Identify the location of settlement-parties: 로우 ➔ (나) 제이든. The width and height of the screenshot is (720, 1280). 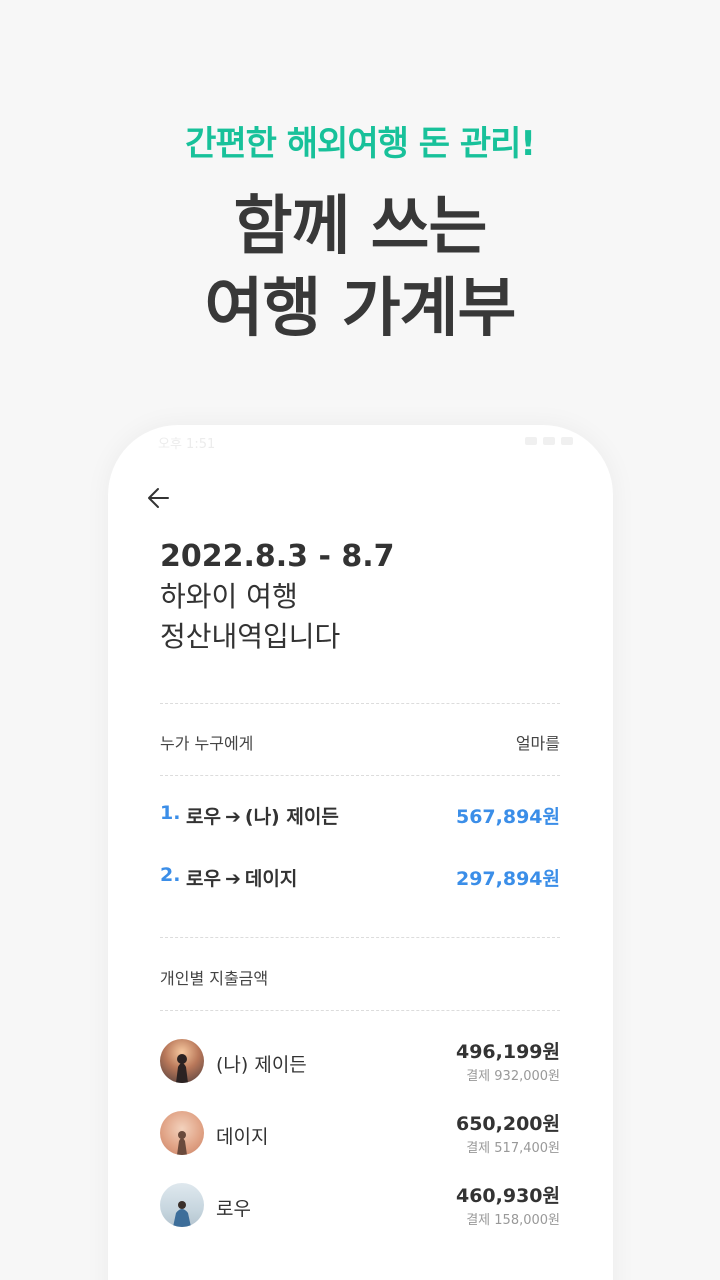
(262, 815).